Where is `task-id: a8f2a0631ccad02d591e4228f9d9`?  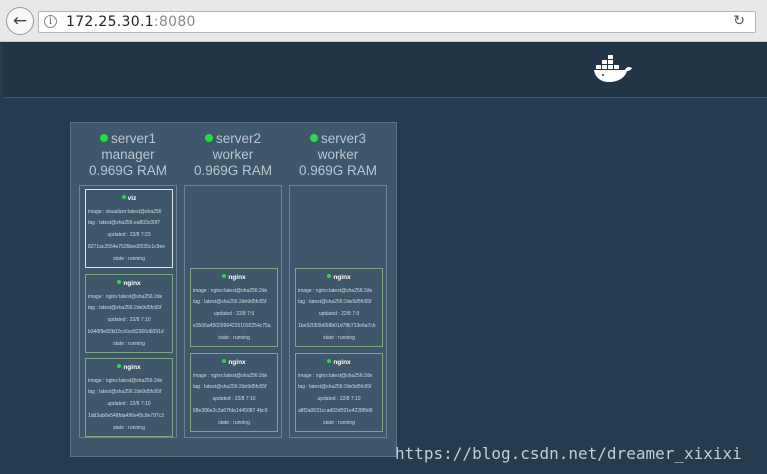 task-id: a8f2a0631ccad02d591e4228f9d9 is located at coordinates (335, 411).